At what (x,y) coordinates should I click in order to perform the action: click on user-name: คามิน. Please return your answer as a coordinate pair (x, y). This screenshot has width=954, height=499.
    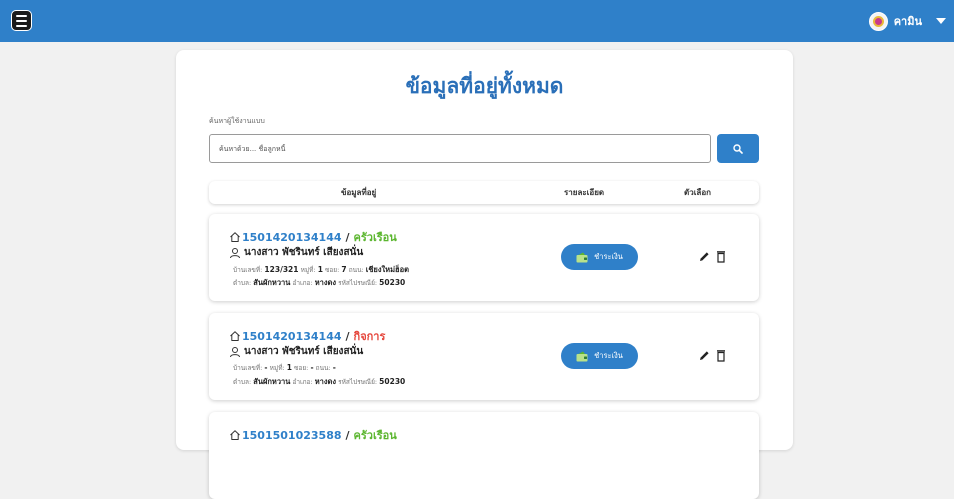
    Looking at the image, I should click on (907, 21).